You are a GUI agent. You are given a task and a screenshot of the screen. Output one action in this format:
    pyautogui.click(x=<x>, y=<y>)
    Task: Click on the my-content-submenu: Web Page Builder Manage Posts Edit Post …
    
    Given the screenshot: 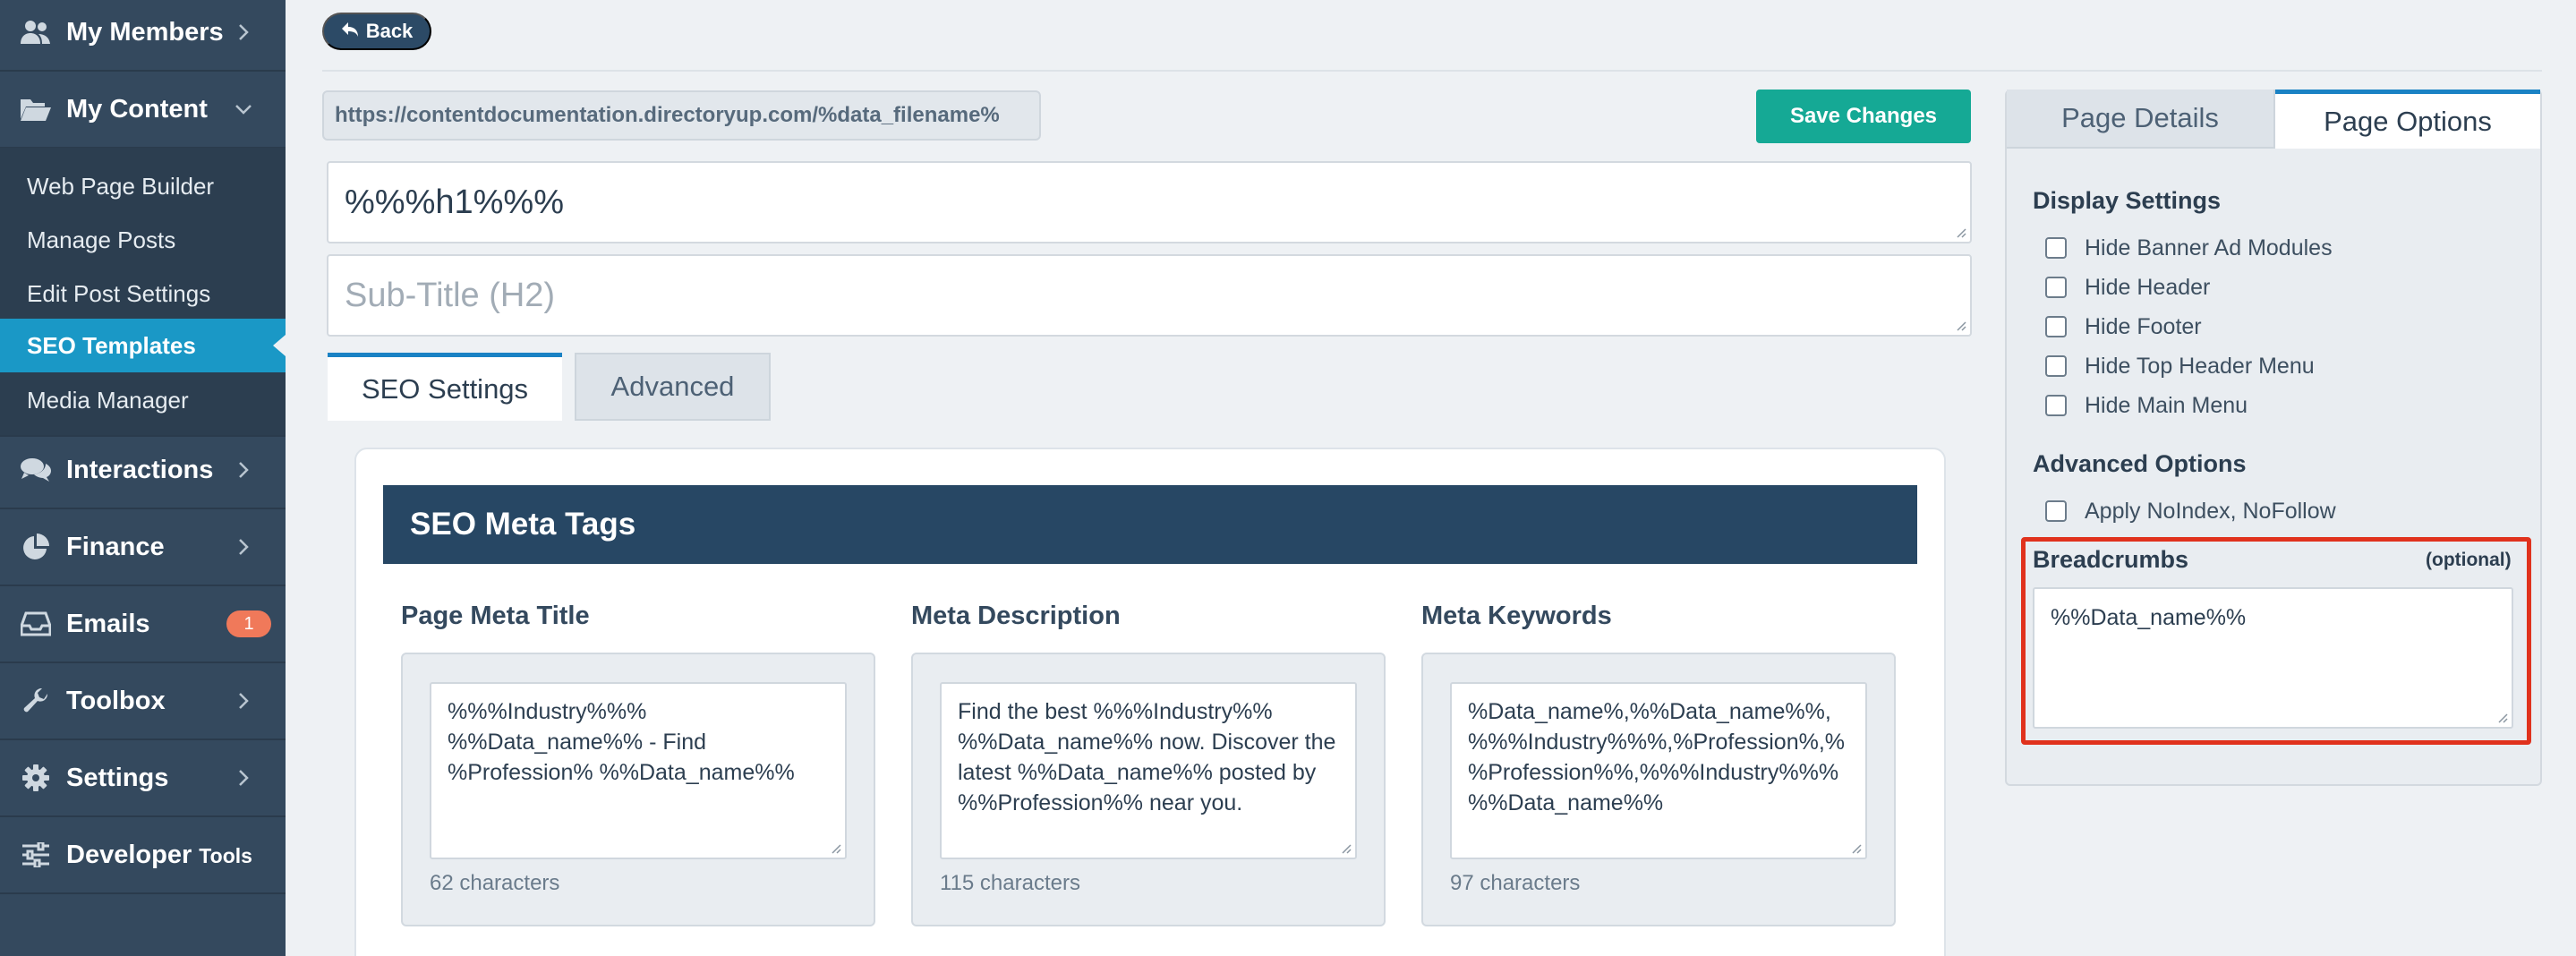 What is the action you would take?
    pyautogui.click(x=143, y=292)
    